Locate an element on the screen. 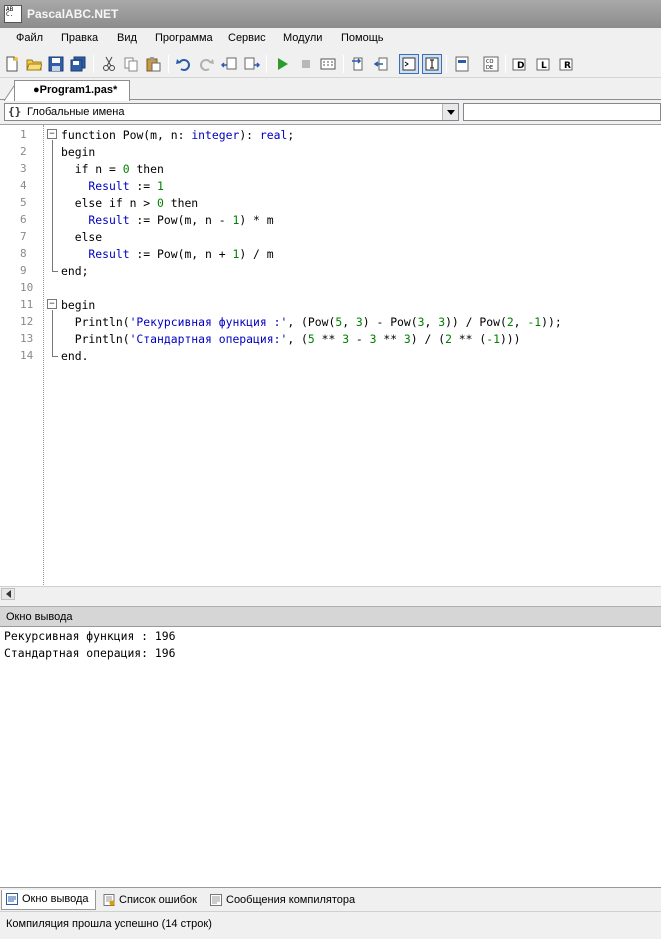 The height and width of the screenshot is (939, 661). scroll-left-icon is located at coordinates (8, 594).